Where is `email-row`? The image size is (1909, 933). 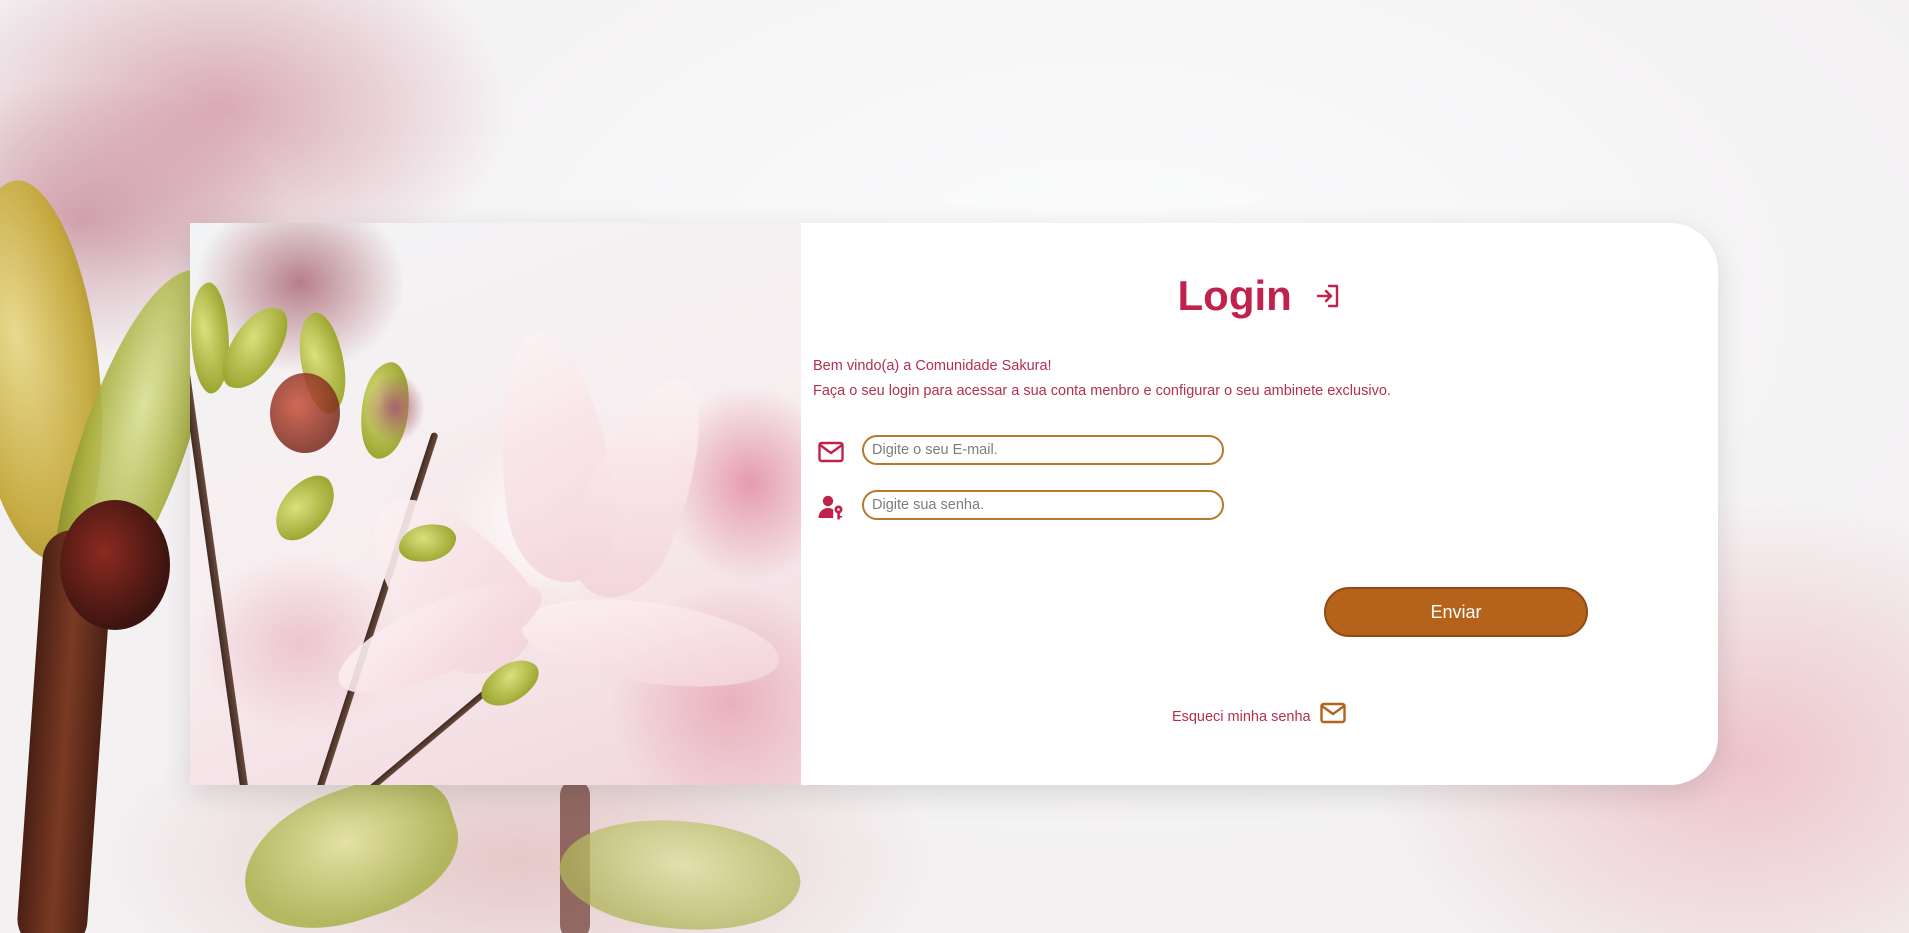
email-row is located at coordinates (1051, 452).